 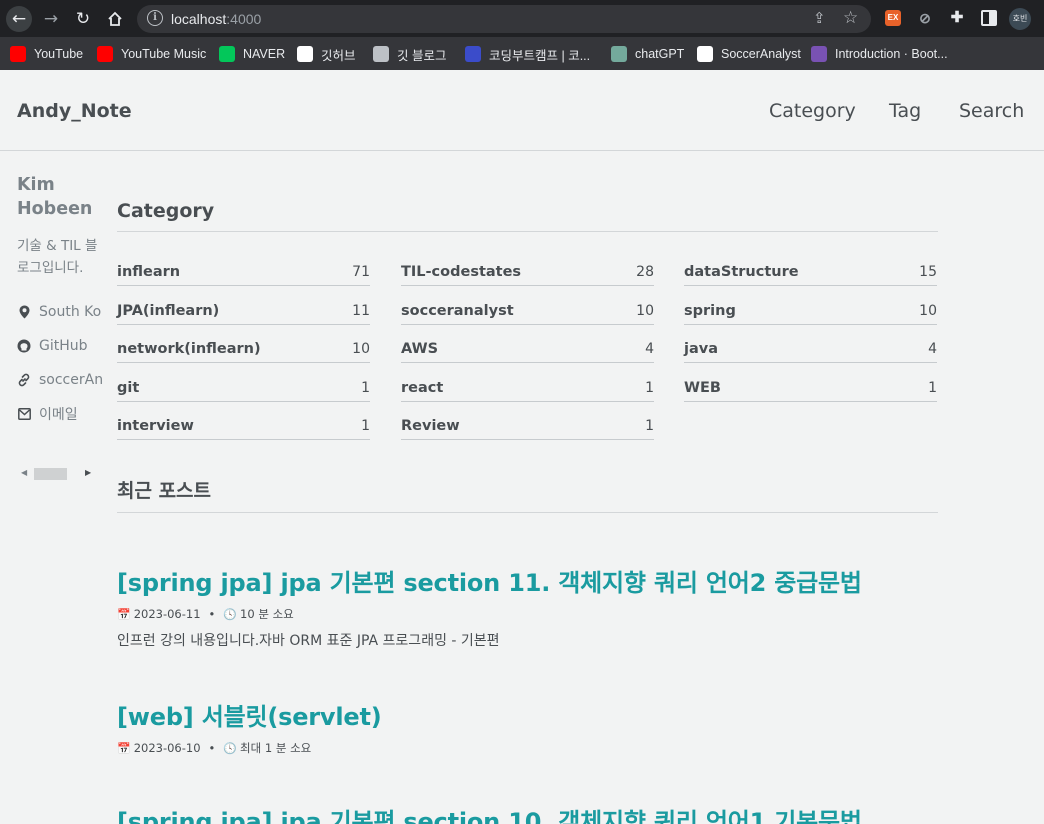 I want to click on sidebar-horizontal-scrollbar: ◀ ▶, so click(x=57, y=474).